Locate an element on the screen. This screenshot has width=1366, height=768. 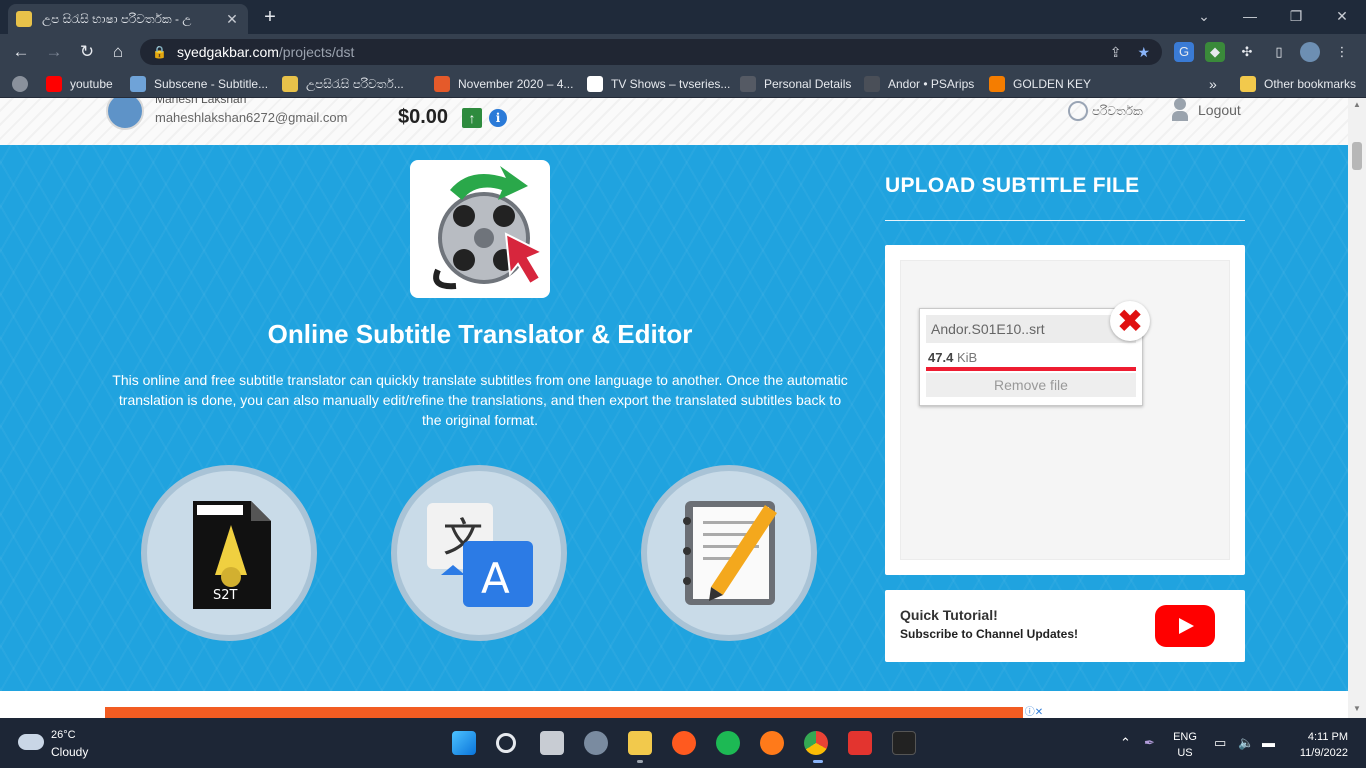
media-player-icon is located at coordinates (860, 743).